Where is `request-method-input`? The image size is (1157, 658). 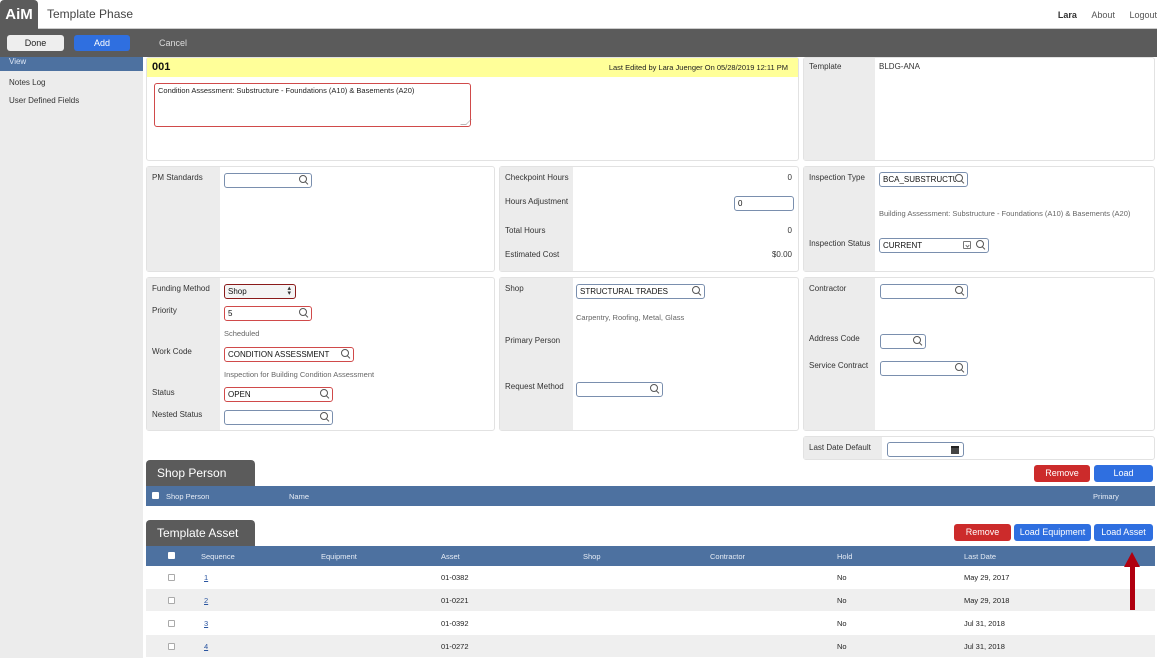 request-method-input is located at coordinates (619, 389).